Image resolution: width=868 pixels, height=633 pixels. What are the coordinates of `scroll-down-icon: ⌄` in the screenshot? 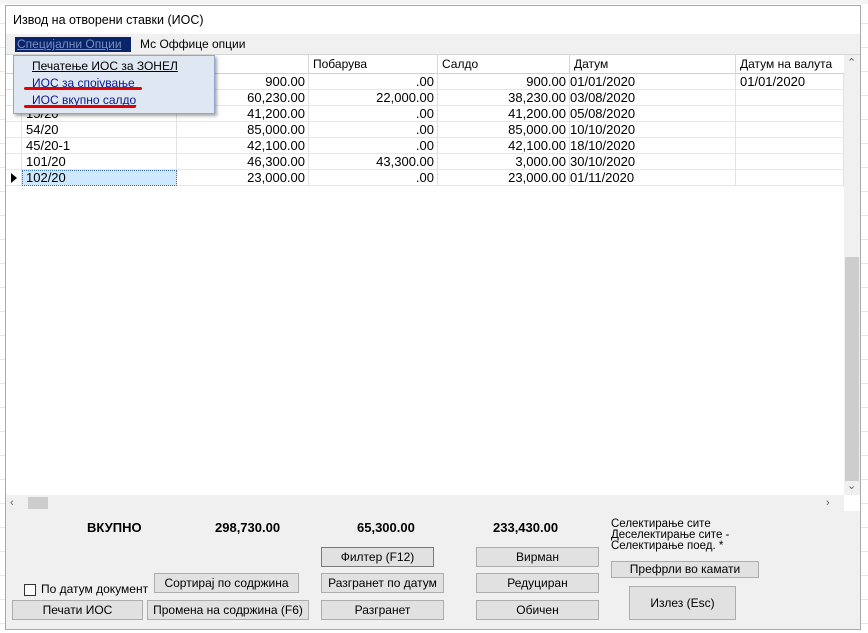 It's located at (851, 486).